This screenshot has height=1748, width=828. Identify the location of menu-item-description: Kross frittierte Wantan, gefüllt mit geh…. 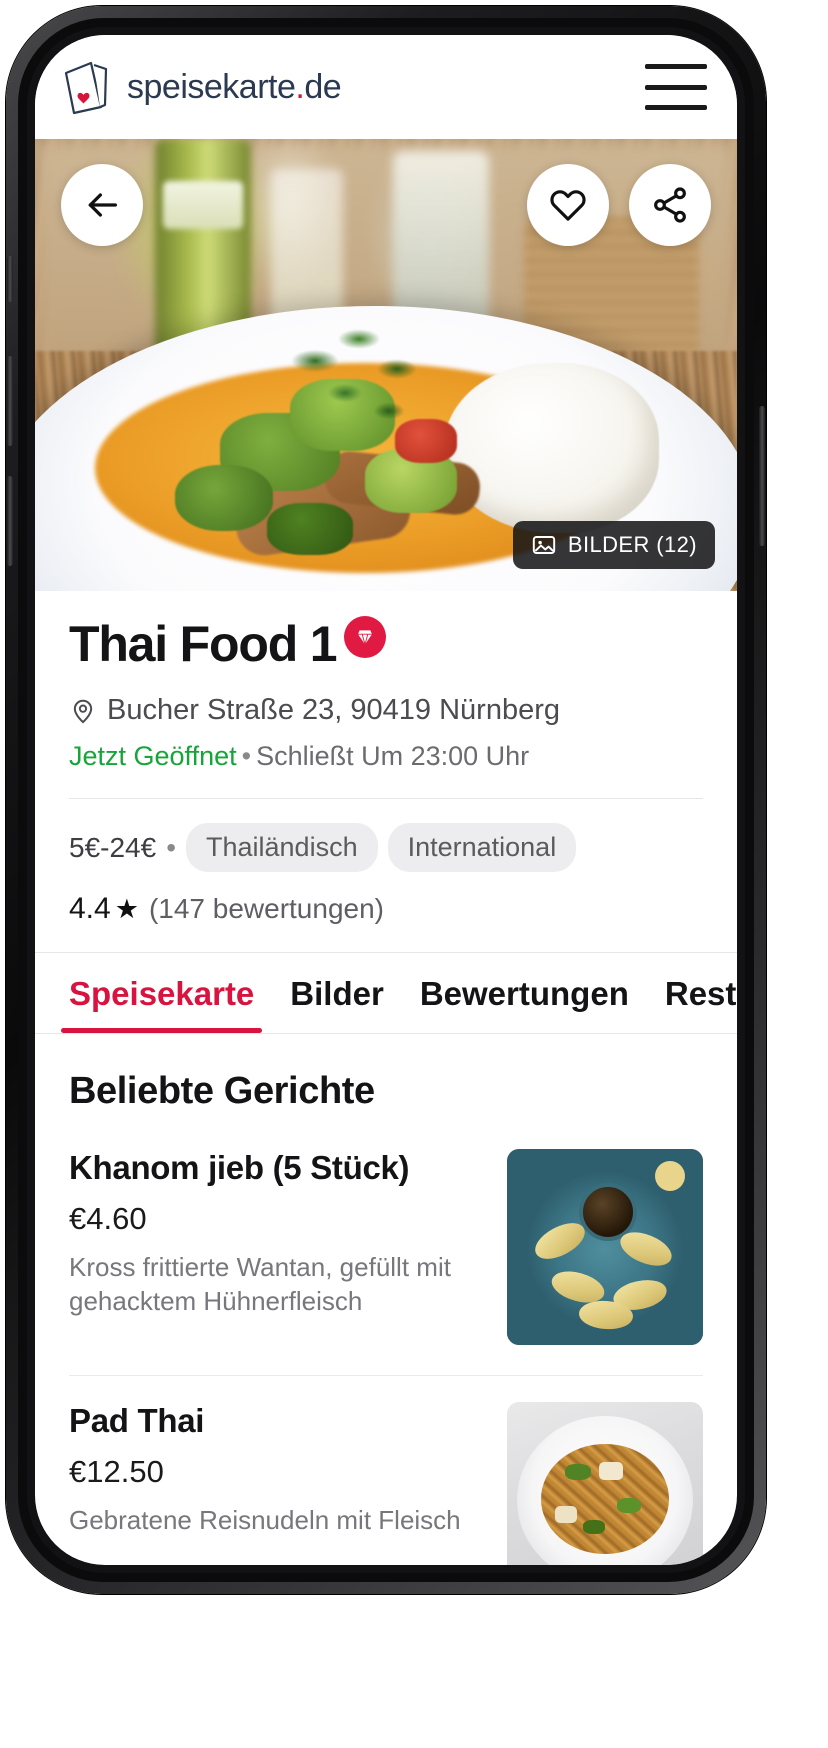
(260, 1284).